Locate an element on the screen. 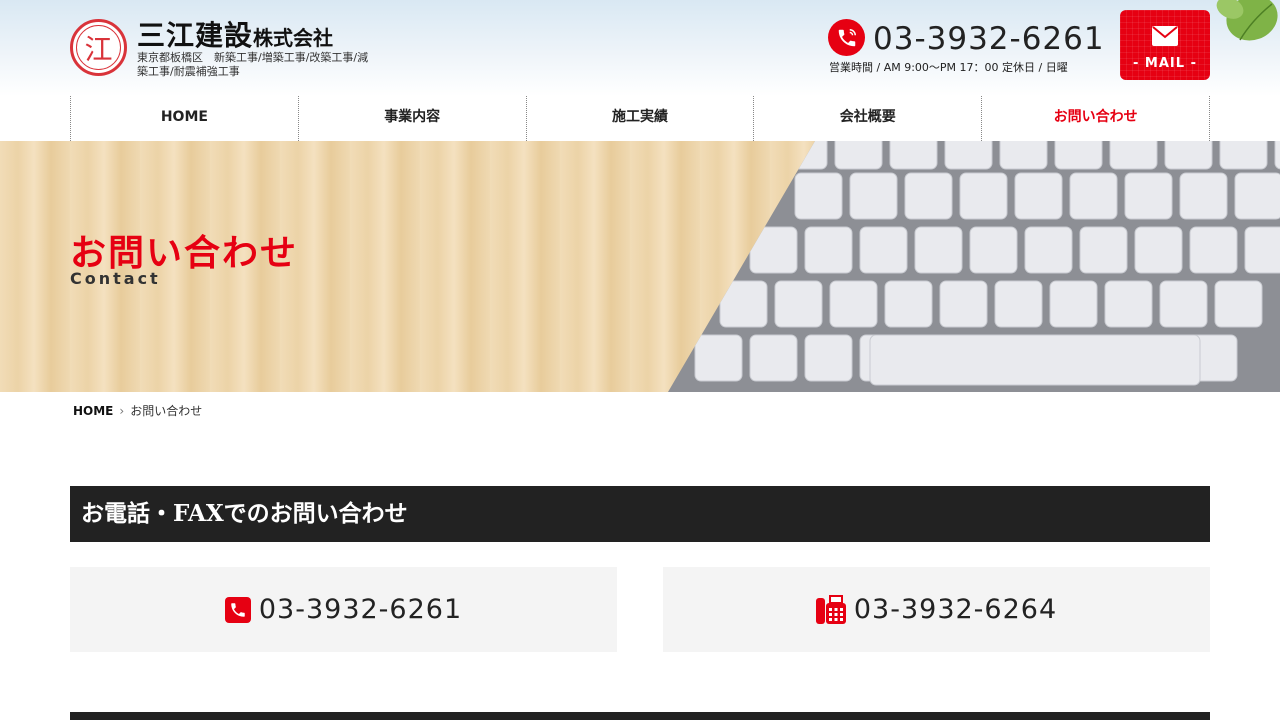 The height and width of the screenshot is (720, 1280). global-nav: HOME 事業内容 施工実績 会社概要 お問い合わせ is located at coordinates (640, 118).